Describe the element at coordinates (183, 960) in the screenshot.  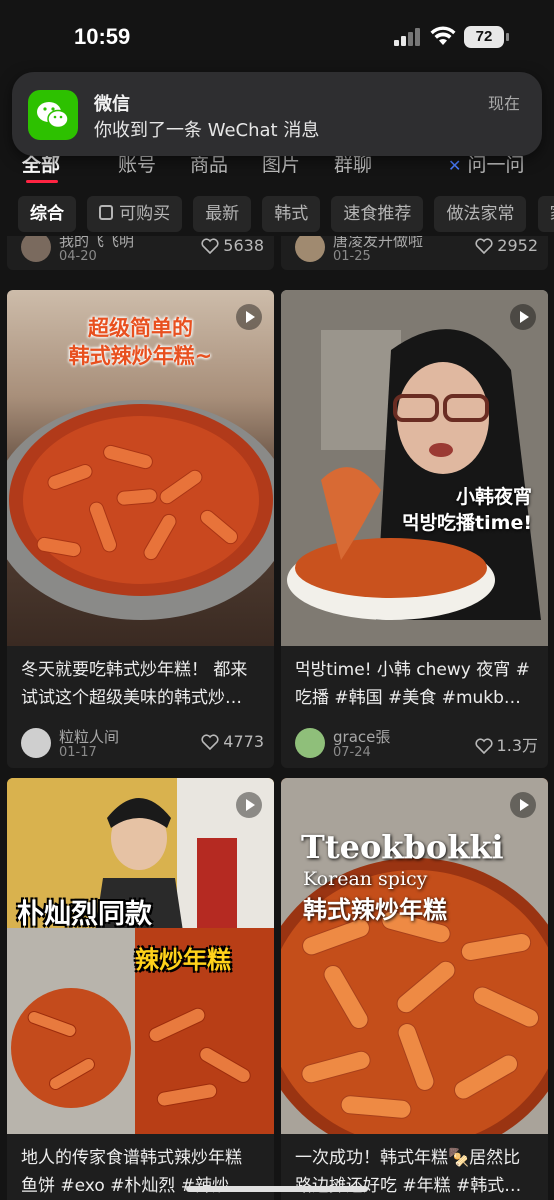
I see `thumbnail-caption-sub: 辣炒年糕` at that location.